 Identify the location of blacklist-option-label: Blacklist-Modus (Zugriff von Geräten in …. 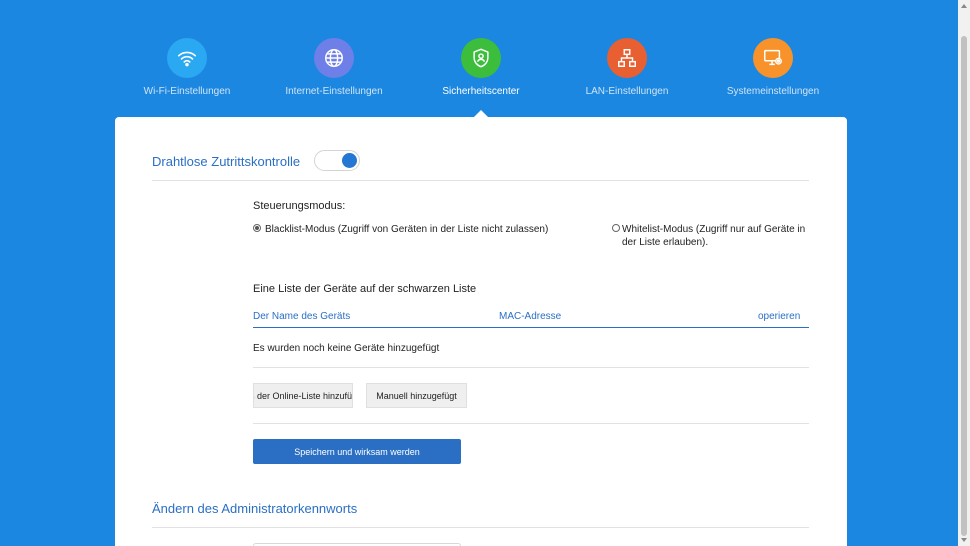
(415, 229).